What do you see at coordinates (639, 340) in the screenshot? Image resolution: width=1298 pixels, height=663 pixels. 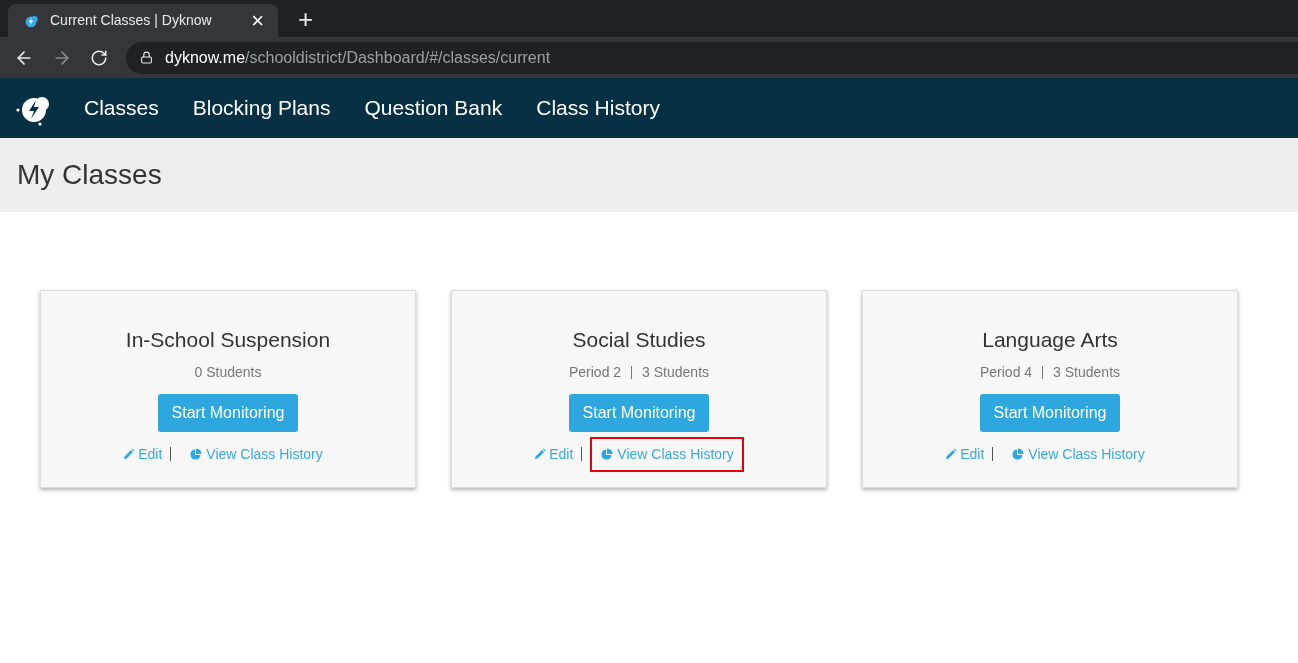 I see `class-name: Social Studies` at bounding box center [639, 340].